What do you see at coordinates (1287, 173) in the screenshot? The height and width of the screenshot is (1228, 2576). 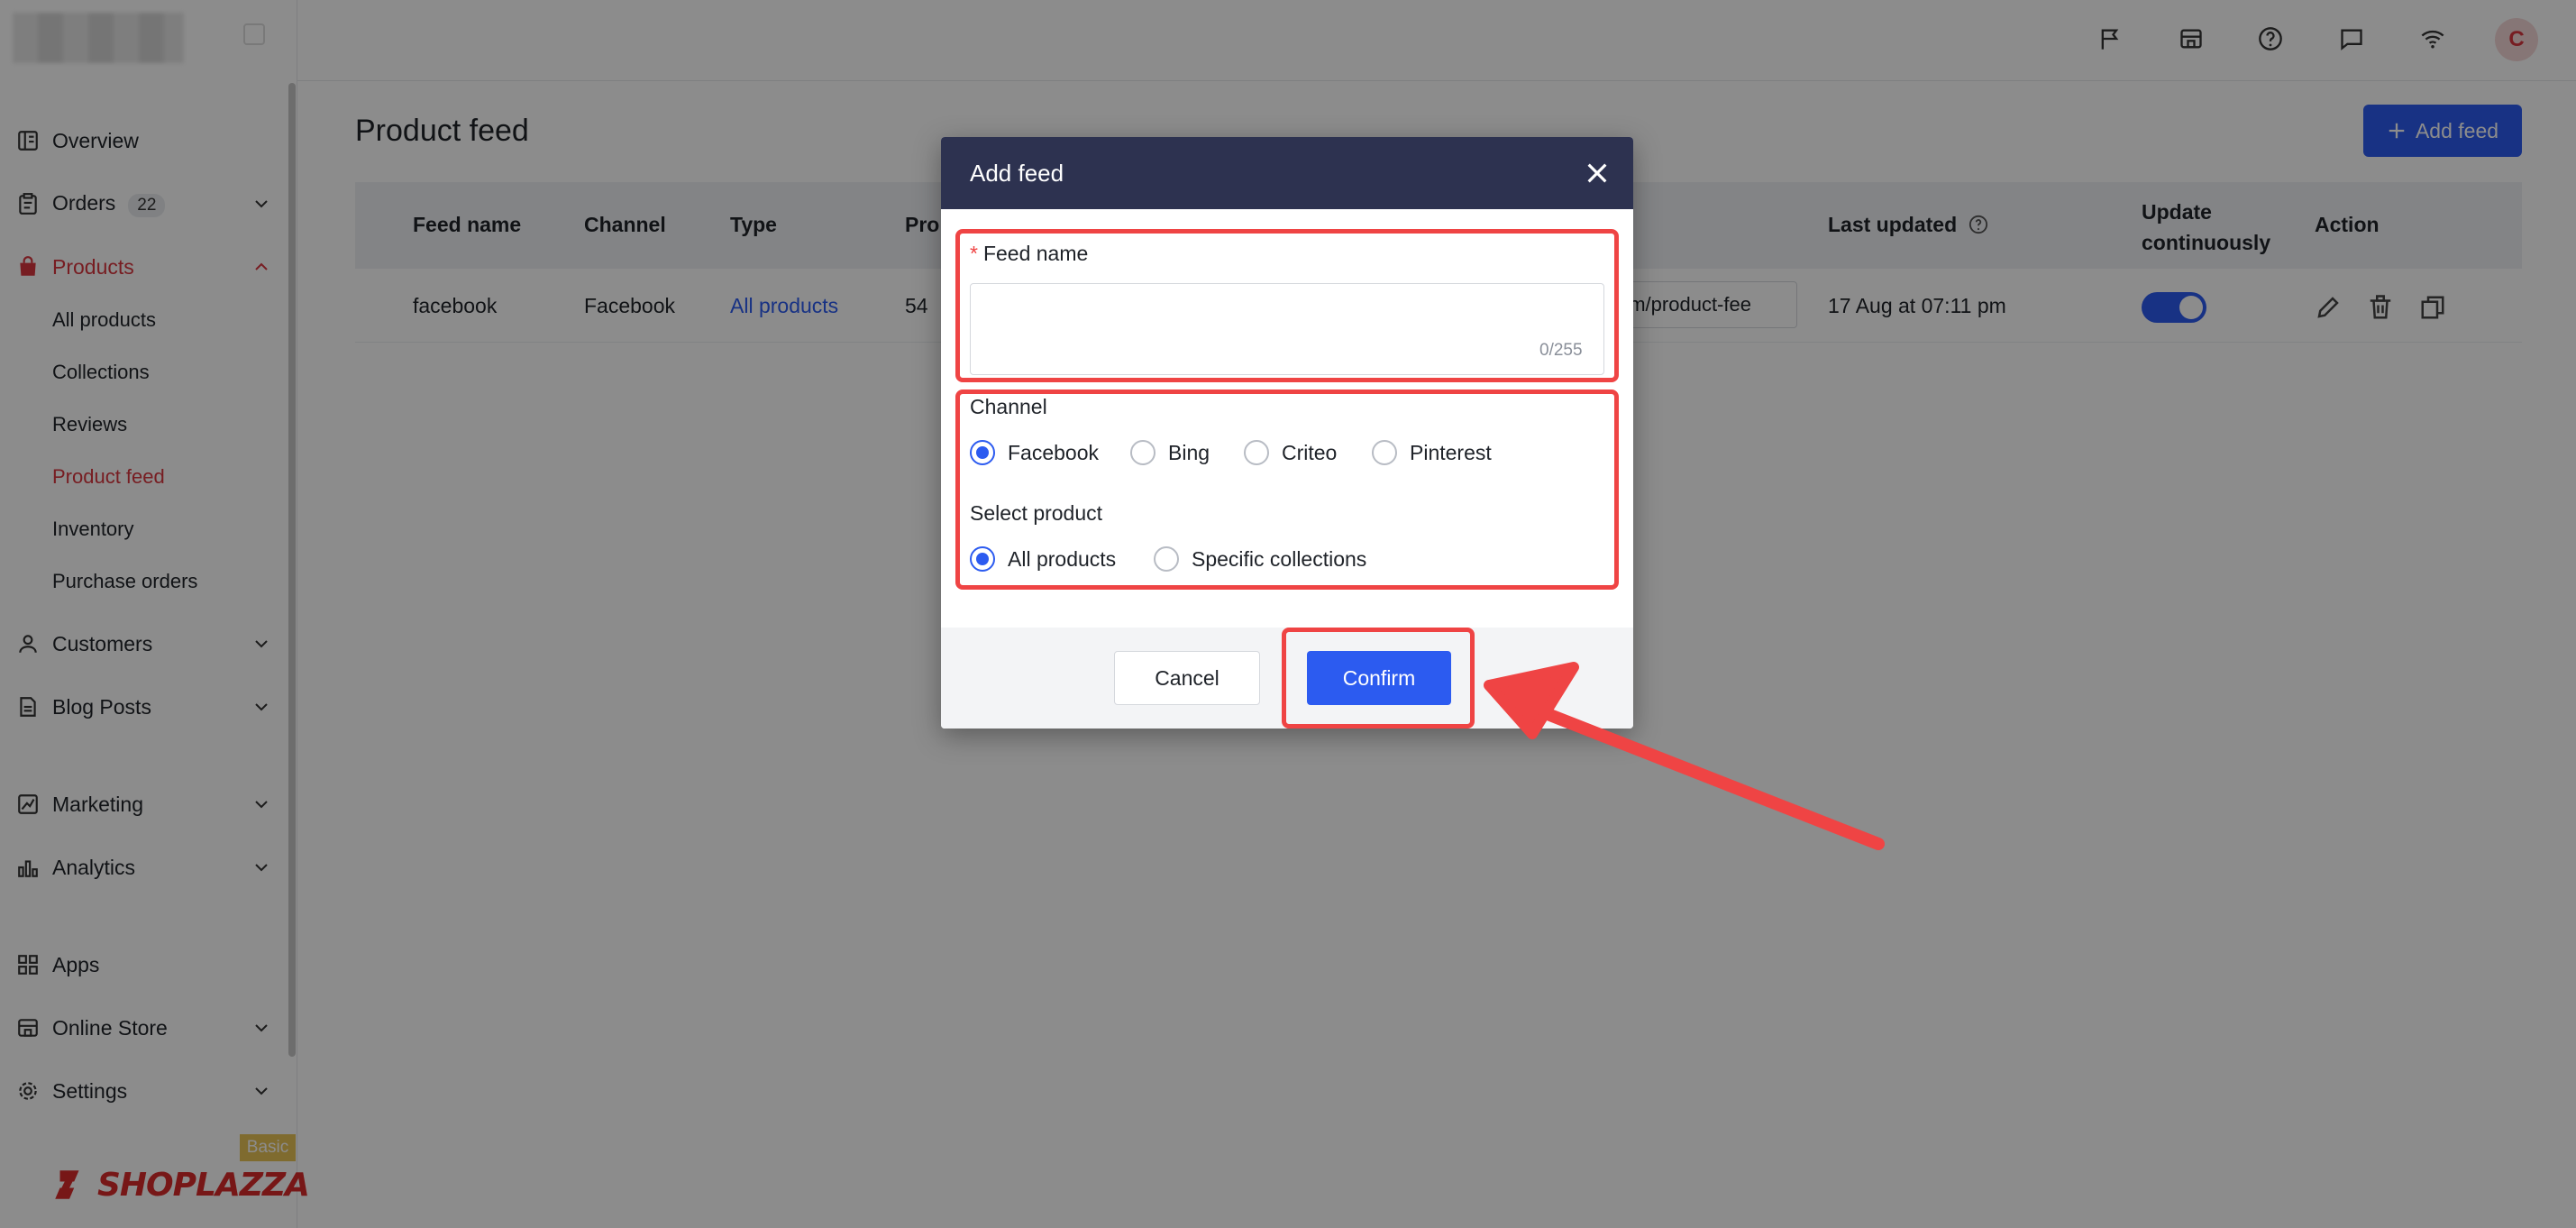 I see `dialog-header: Add feed` at bounding box center [1287, 173].